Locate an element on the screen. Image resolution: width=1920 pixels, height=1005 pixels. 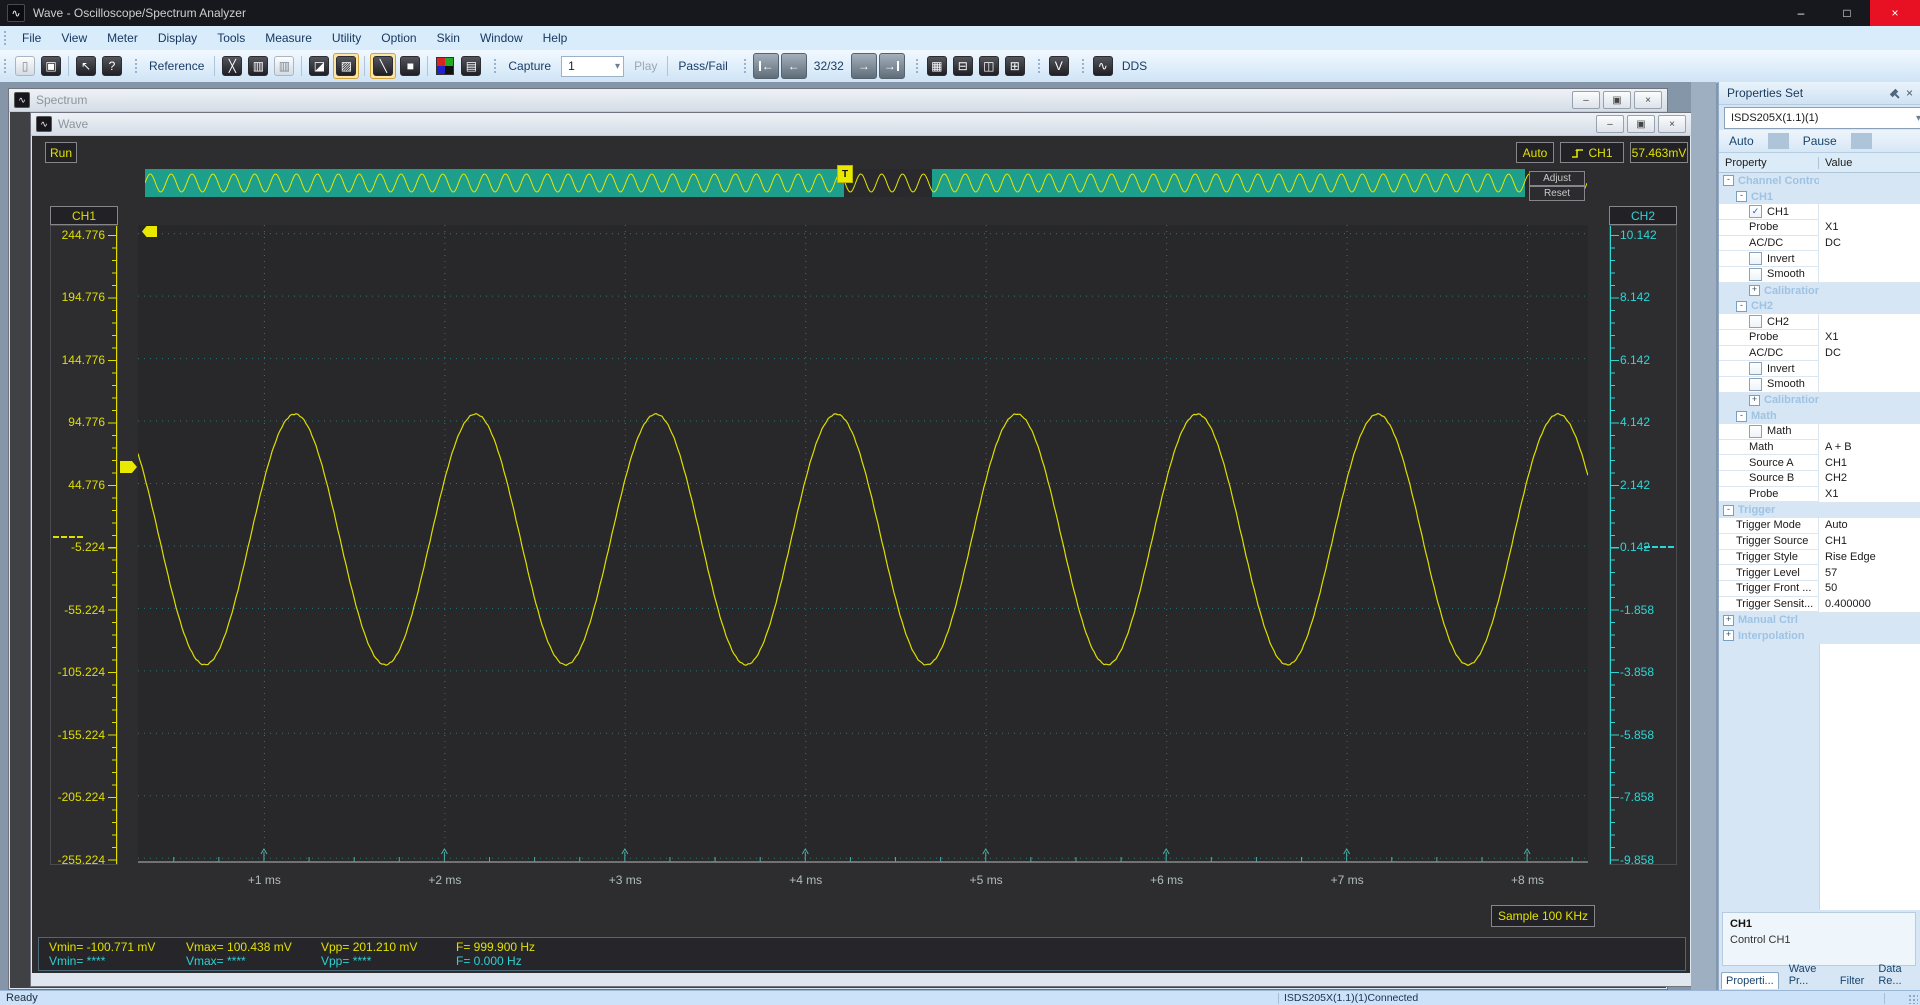
voltage-button: V is located at coordinates (1059, 66).